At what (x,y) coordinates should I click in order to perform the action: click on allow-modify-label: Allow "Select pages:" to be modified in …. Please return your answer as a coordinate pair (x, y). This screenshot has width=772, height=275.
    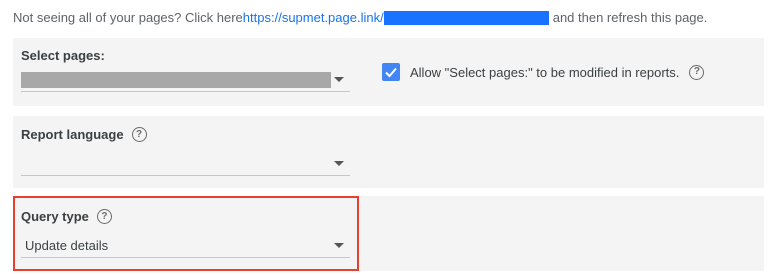
    Looking at the image, I should click on (545, 72).